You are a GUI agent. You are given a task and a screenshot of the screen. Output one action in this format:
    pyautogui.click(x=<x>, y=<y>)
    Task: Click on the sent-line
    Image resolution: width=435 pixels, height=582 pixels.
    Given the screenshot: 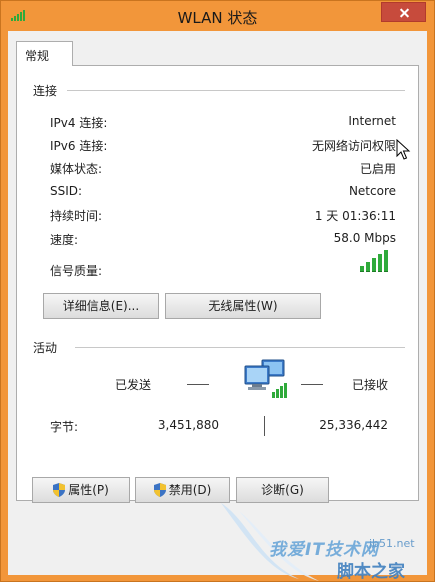 What is the action you would take?
    pyautogui.click(x=198, y=384)
    